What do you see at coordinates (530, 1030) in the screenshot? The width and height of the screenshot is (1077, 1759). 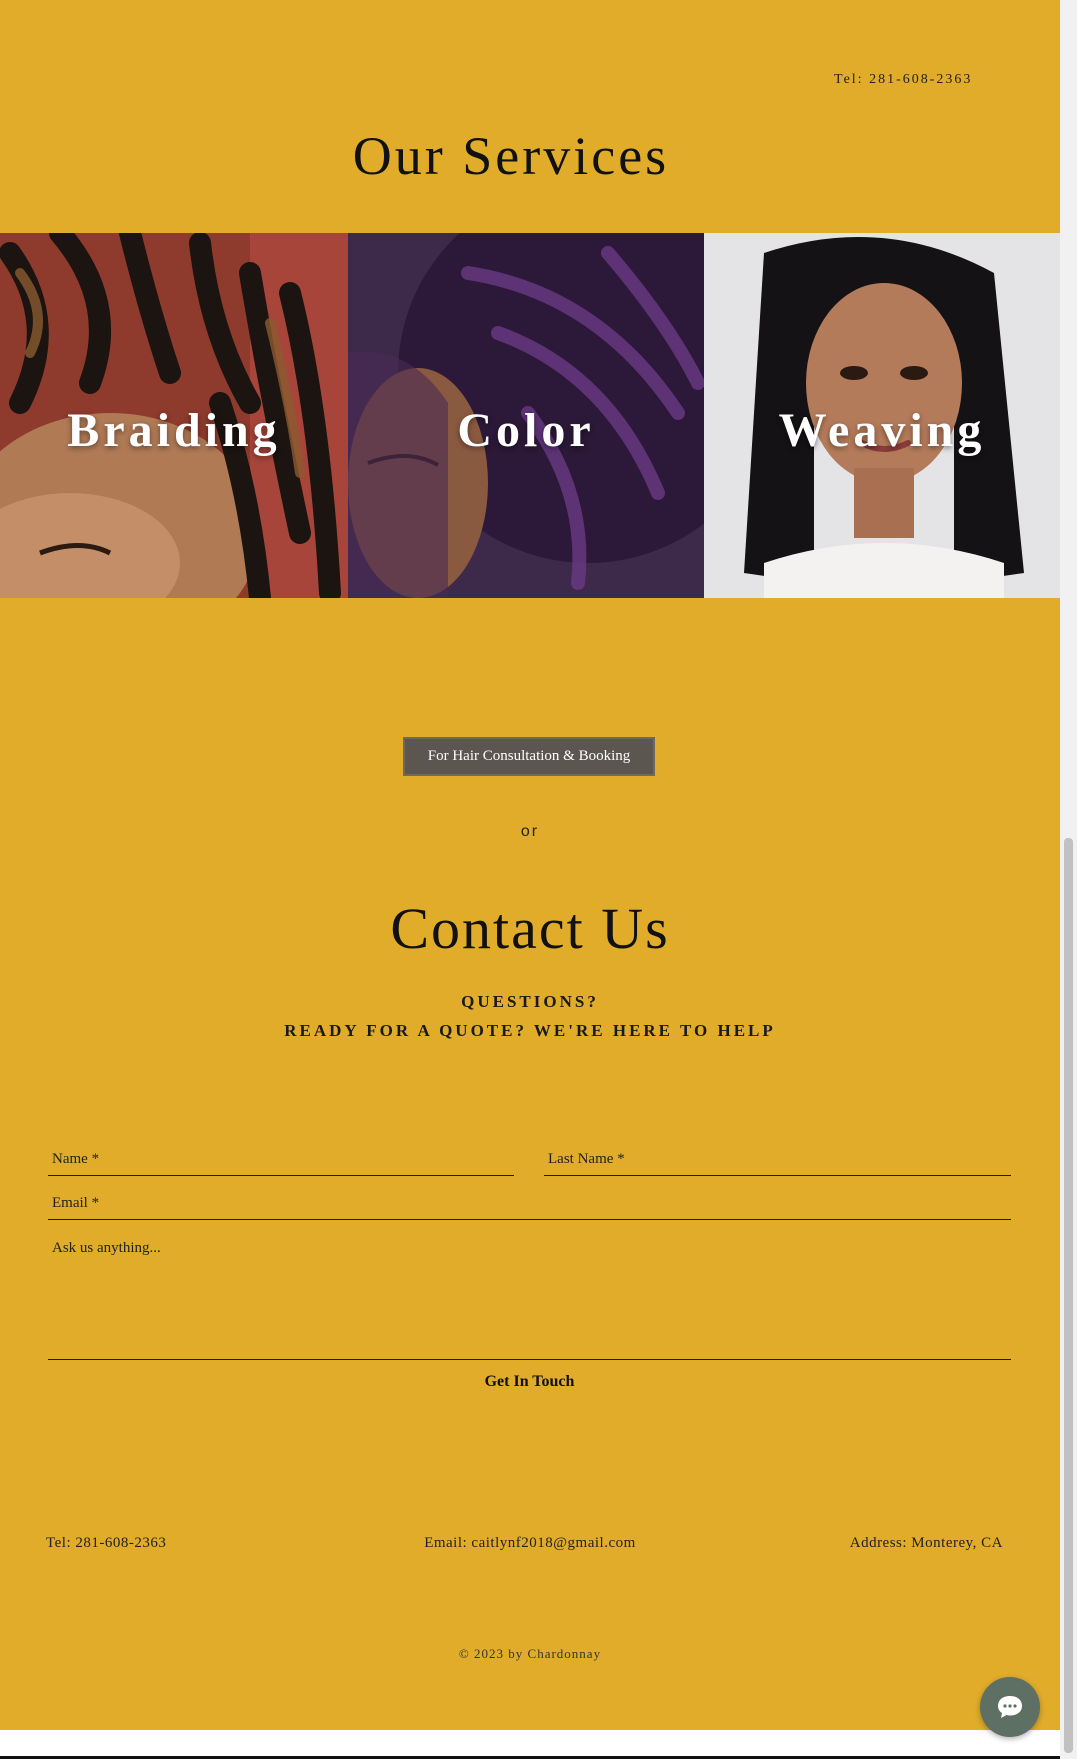 I see `contact-subtitle-quote: READY FOR A QUOTE? WE'RE HERE TO HELP` at bounding box center [530, 1030].